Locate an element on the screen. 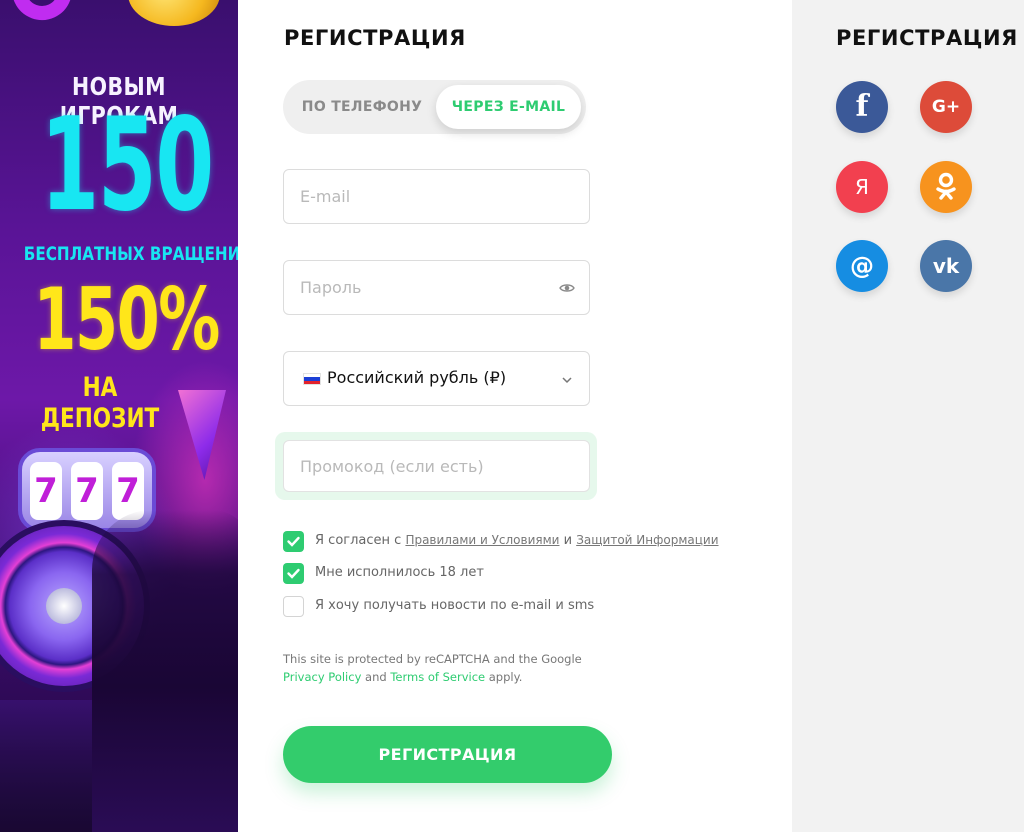 The width and height of the screenshot is (1024, 832). rider-illustration is located at coordinates (165, 671).